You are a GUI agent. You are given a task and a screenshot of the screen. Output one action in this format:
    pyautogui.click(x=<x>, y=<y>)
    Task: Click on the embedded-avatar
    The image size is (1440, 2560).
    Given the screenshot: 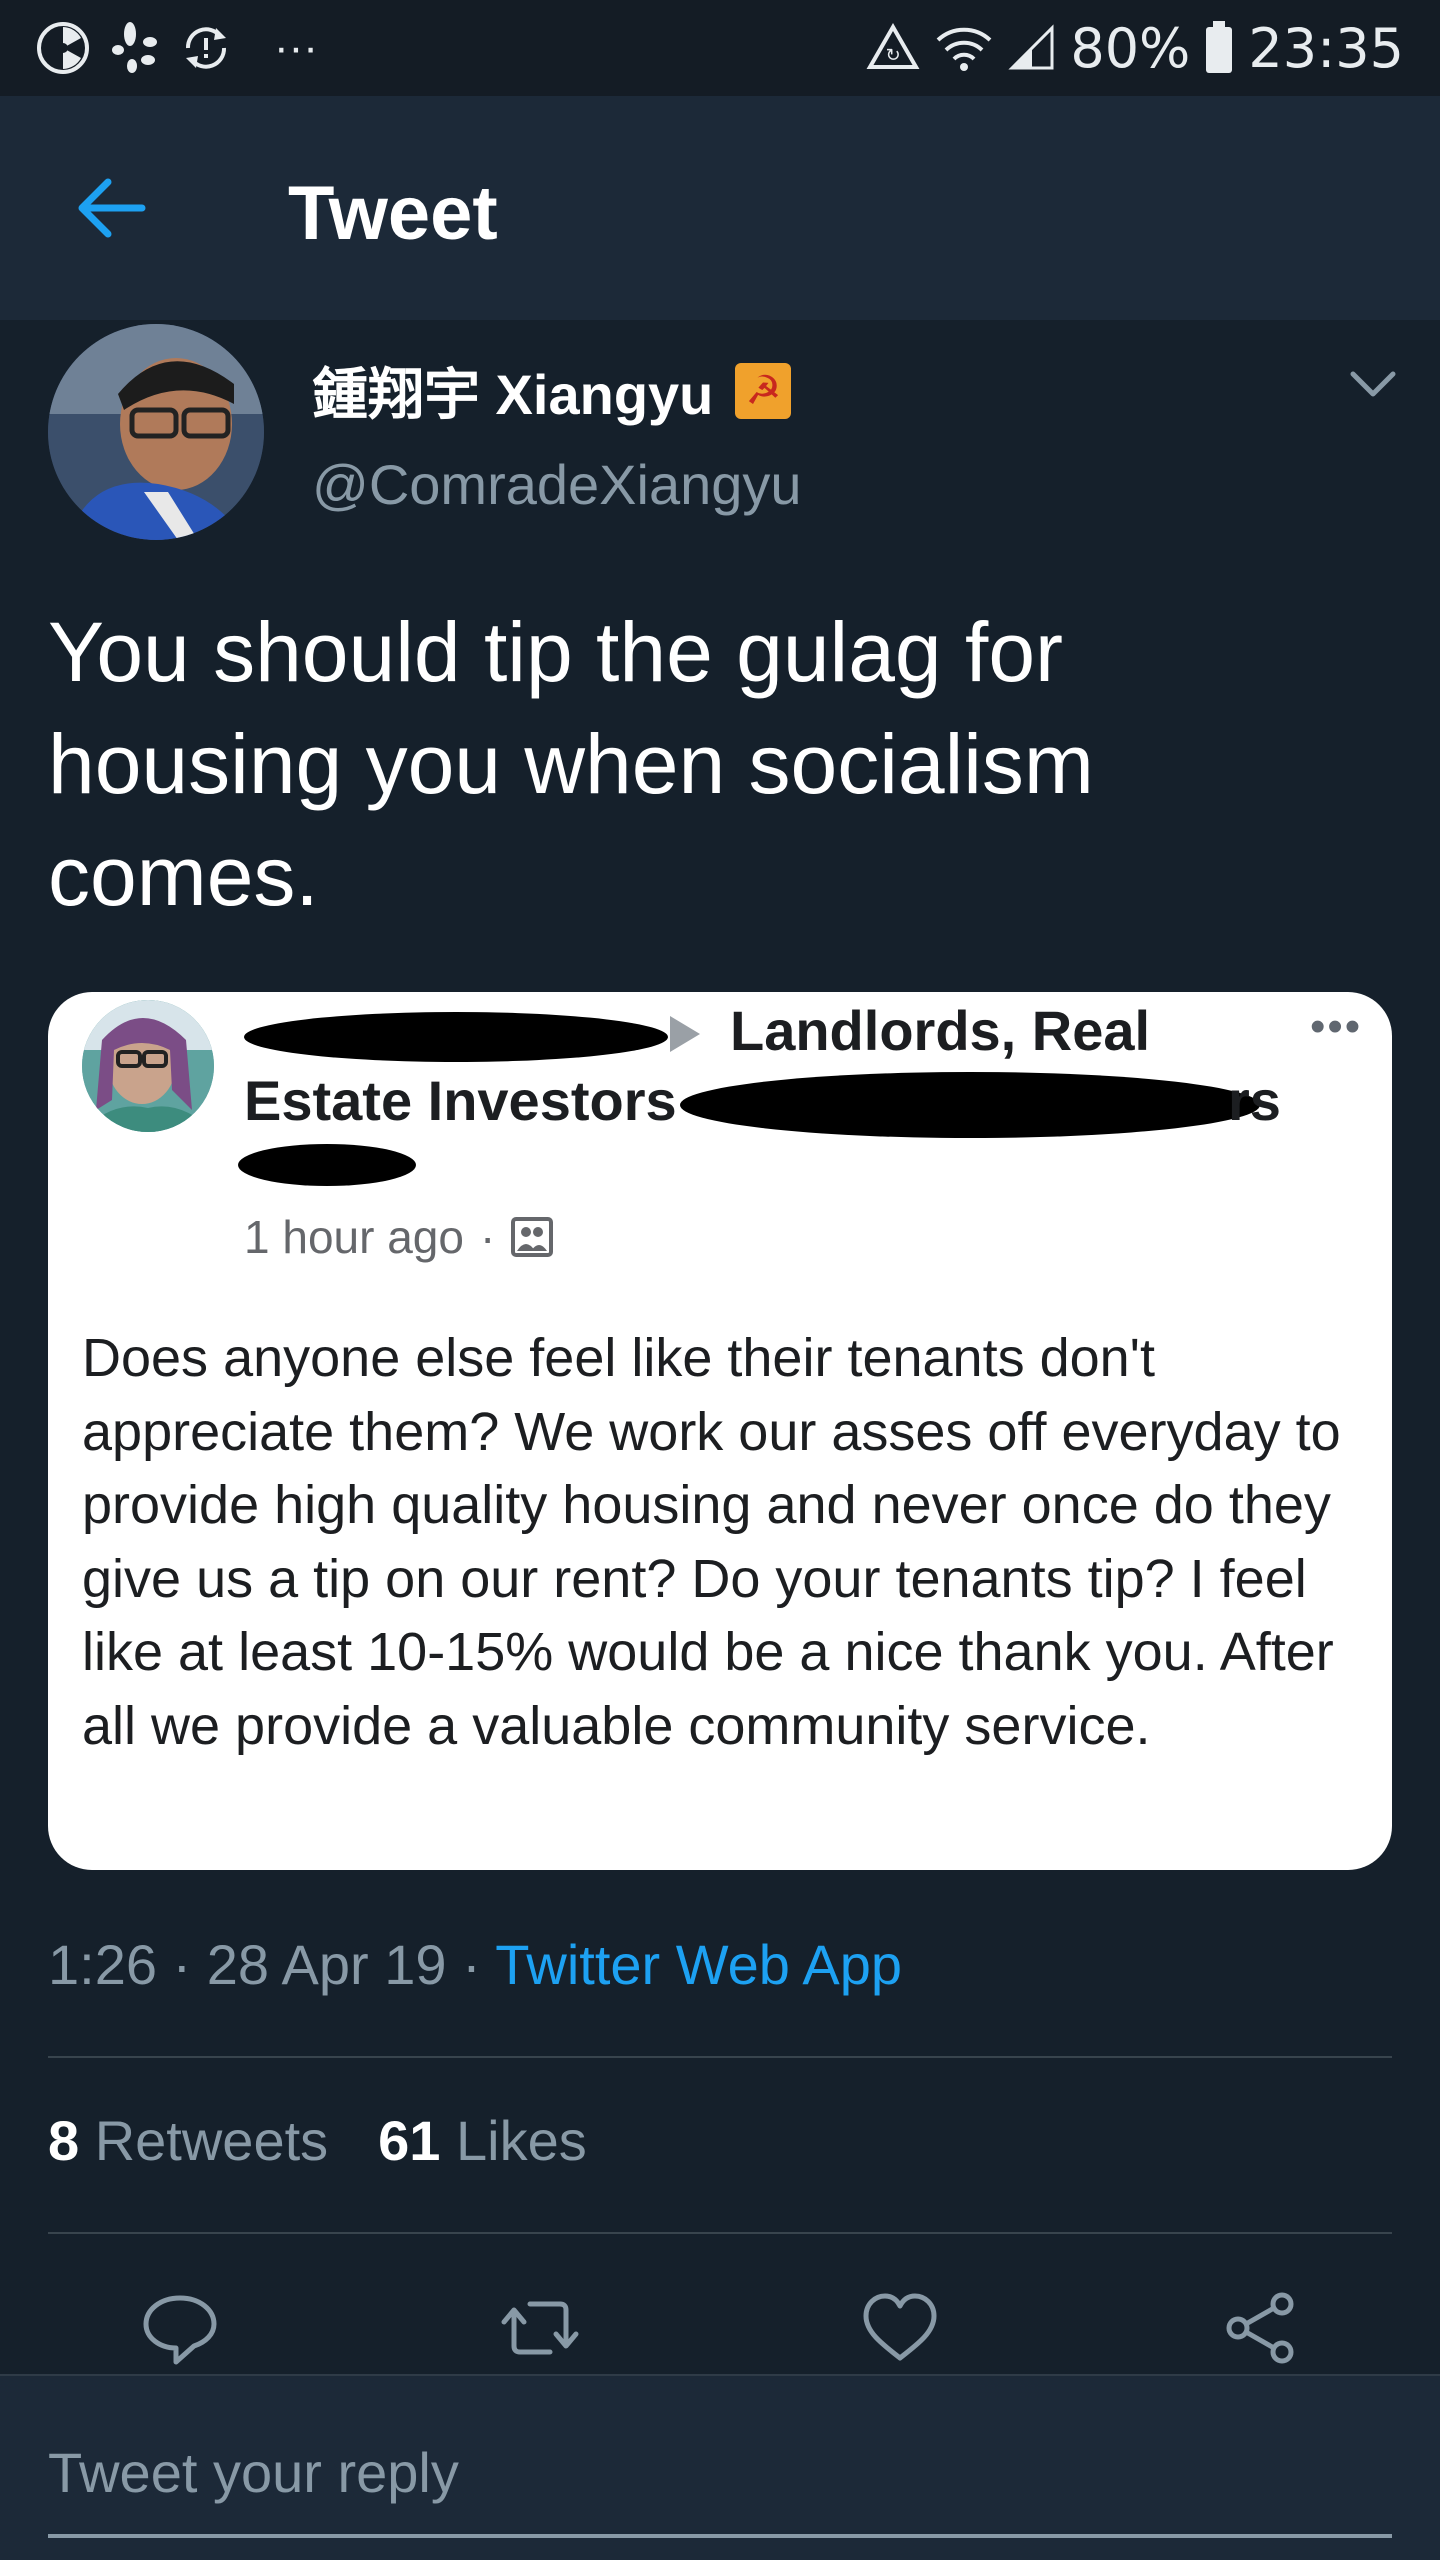 What is the action you would take?
    pyautogui.click(x=148, y=1066)
    